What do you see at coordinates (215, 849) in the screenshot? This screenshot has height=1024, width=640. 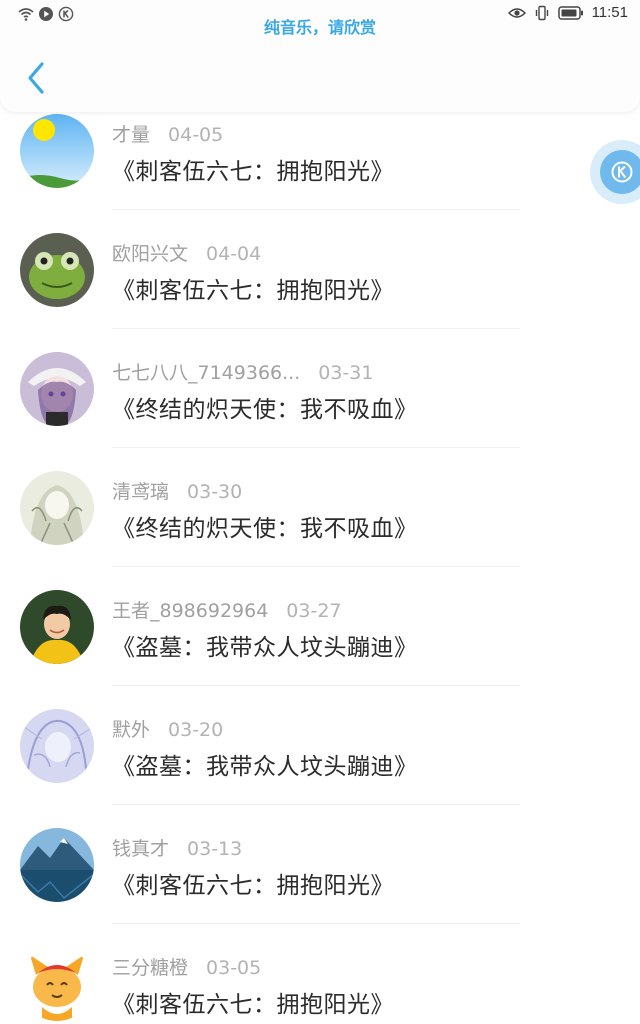 I see `comment-date: 03-13` at bounding box center [215, 849].